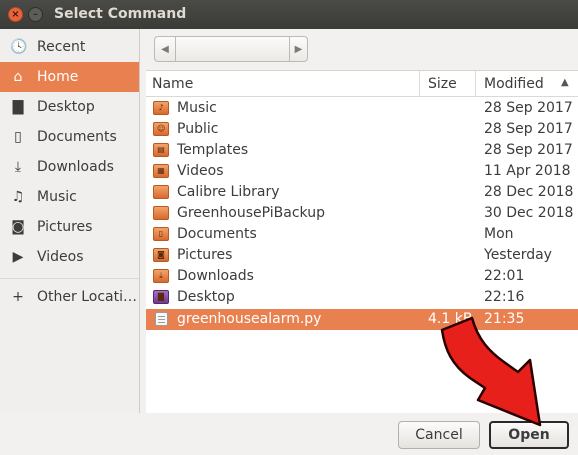 This screenshot has height=455, width=578. I want to click on file-name: Documents, so click(217, 234).